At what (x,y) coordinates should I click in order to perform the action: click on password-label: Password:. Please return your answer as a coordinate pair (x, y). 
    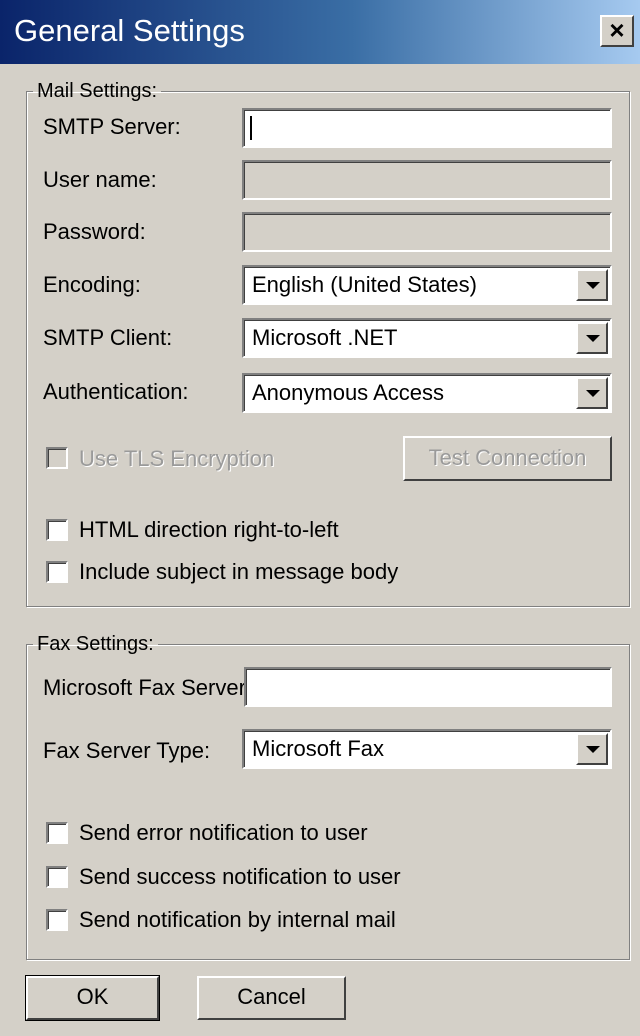
    Looking at the image, I should click on (94, 231).